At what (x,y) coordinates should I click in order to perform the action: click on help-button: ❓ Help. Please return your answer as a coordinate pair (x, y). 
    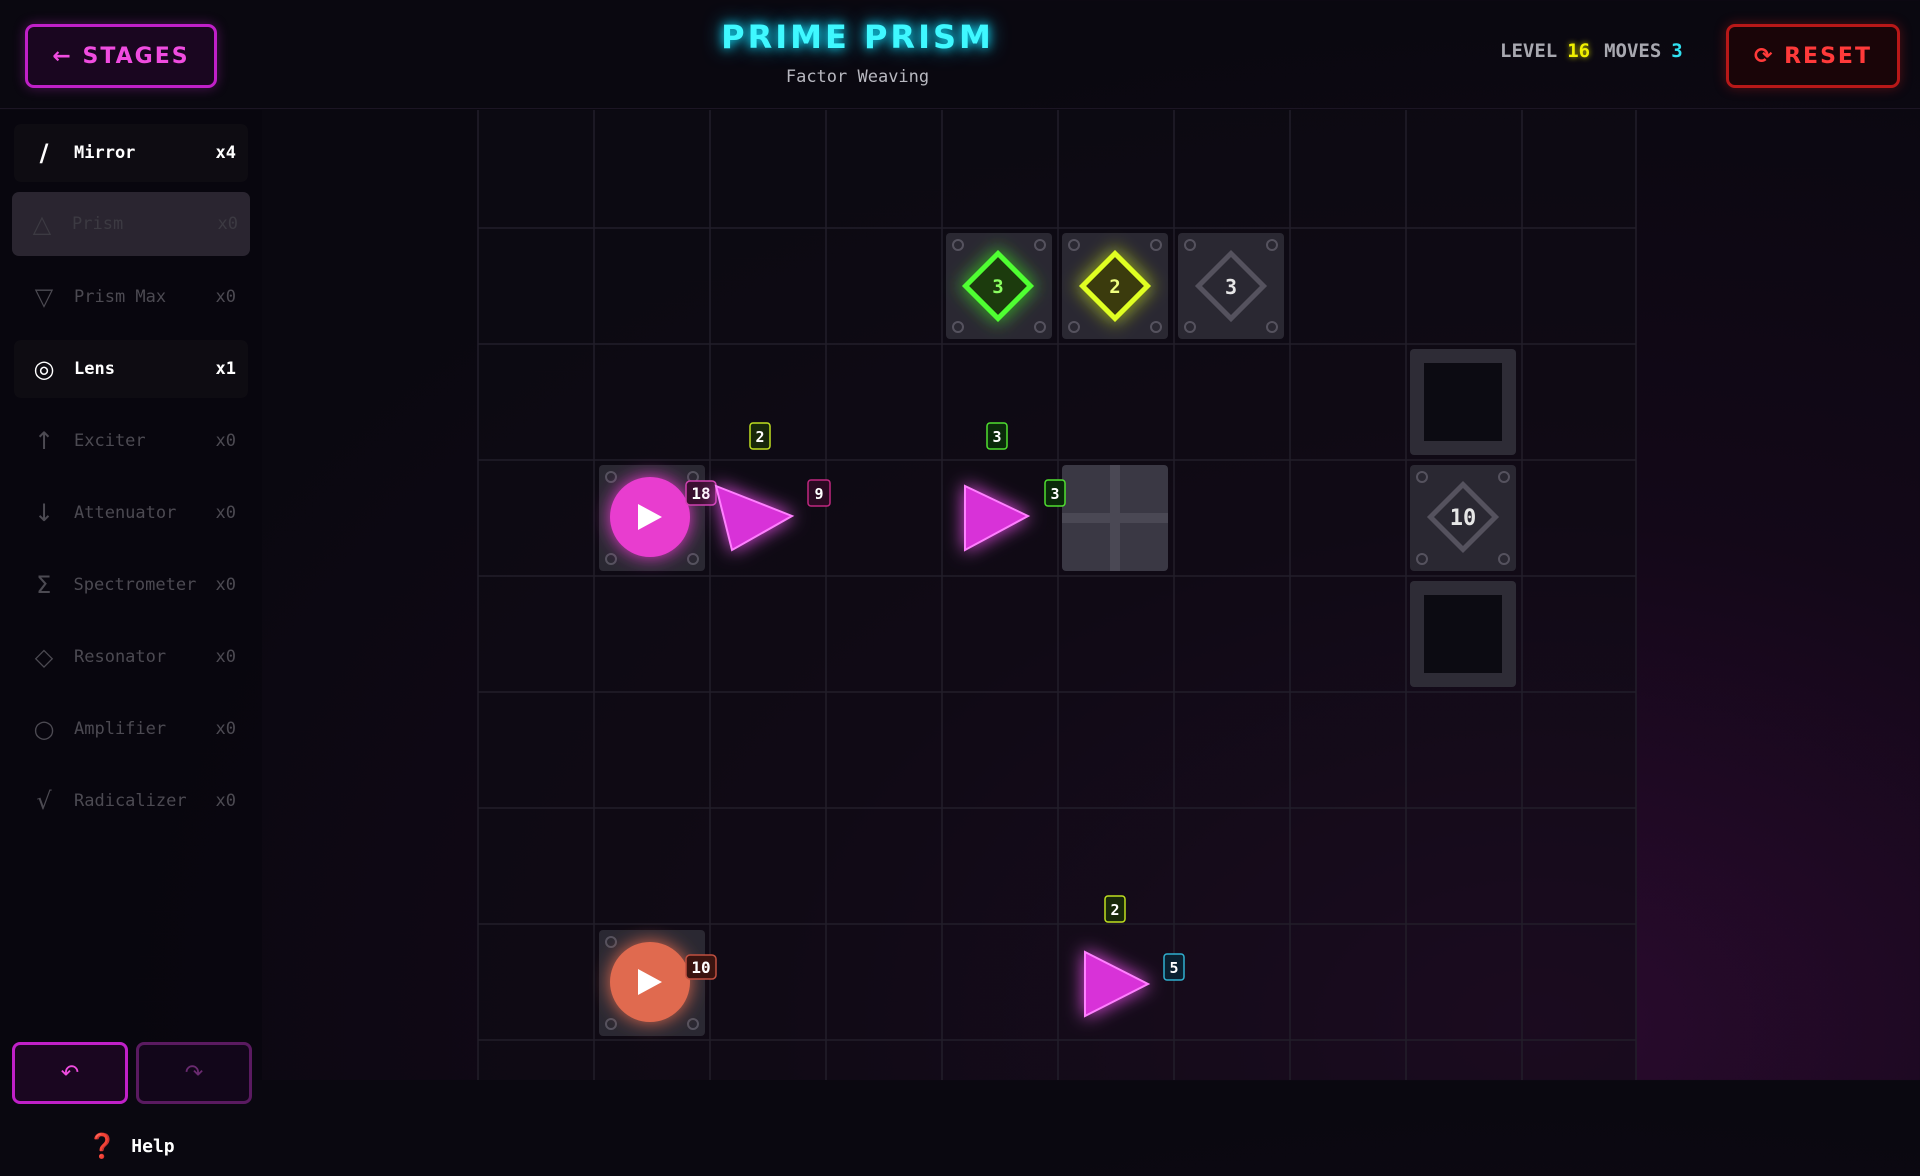
    Looking at the image, I should click on (131, 1146).